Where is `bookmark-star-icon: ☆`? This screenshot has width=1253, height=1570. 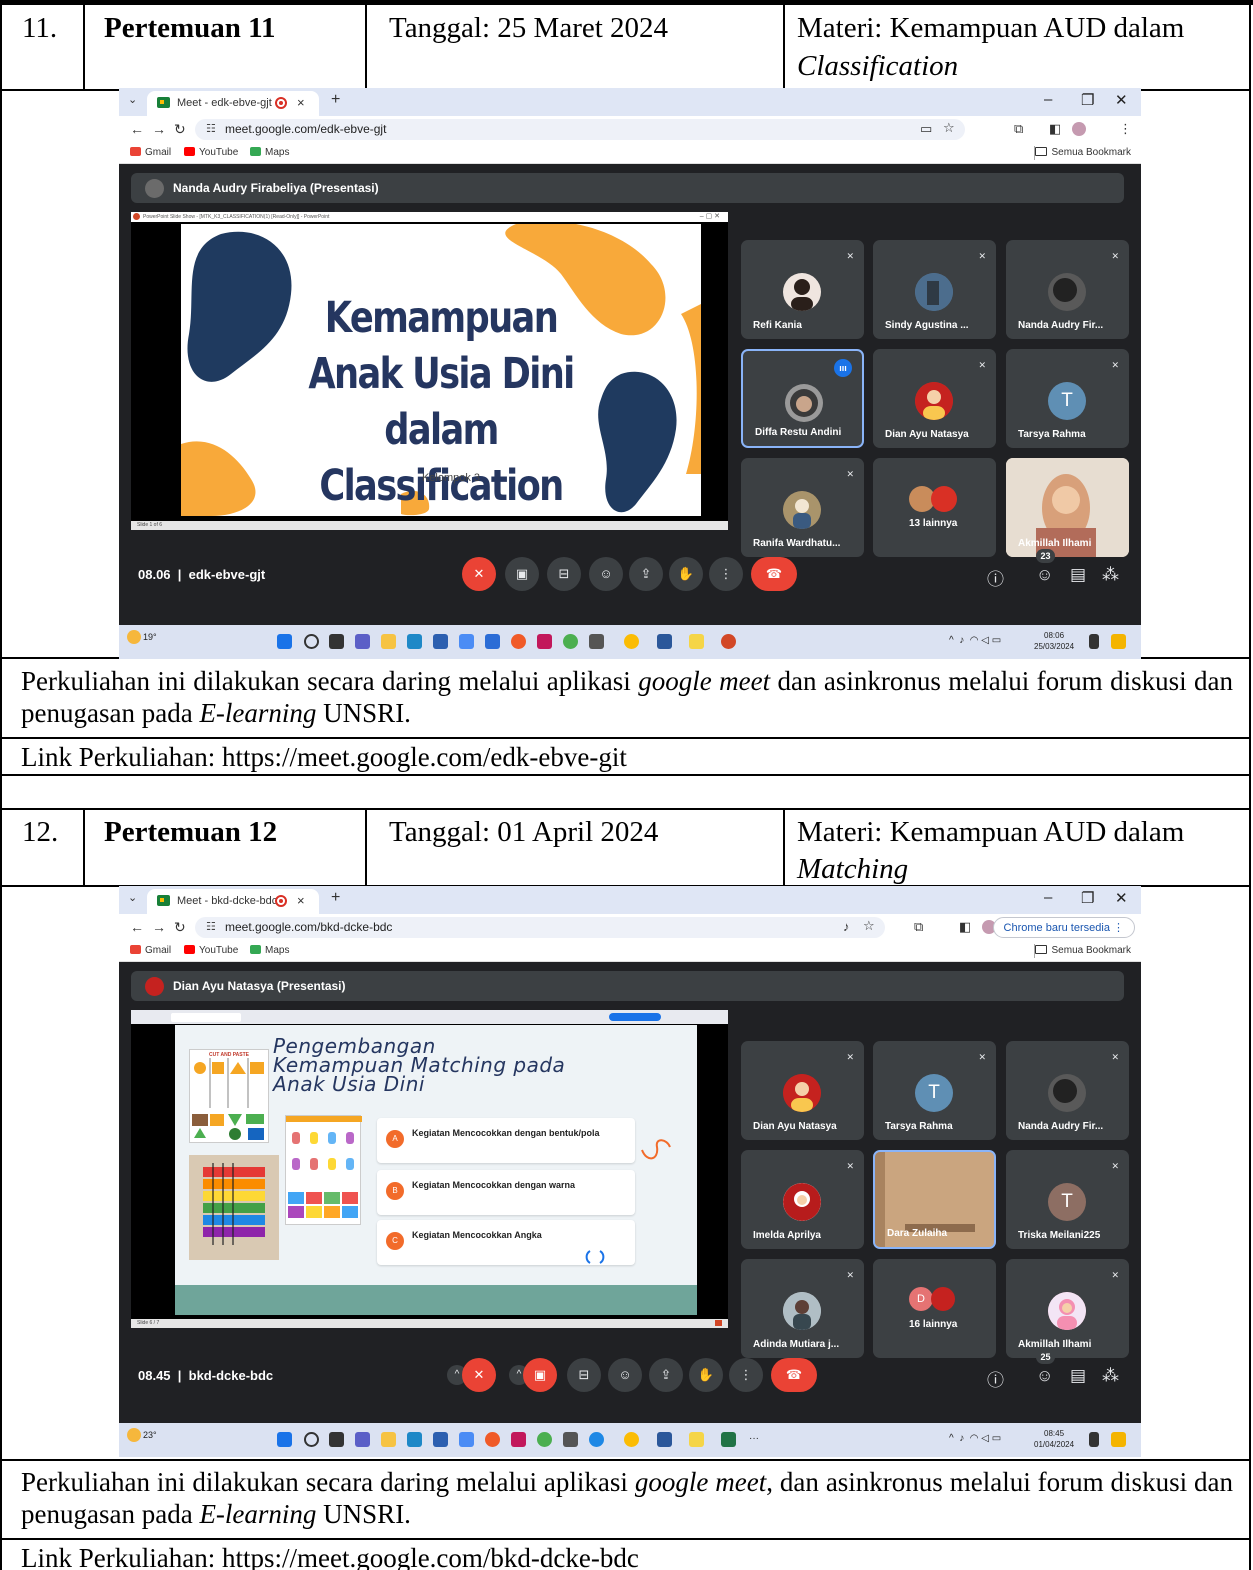 bookmark-star-icon: ☆ is located at coordinates (949, 128).